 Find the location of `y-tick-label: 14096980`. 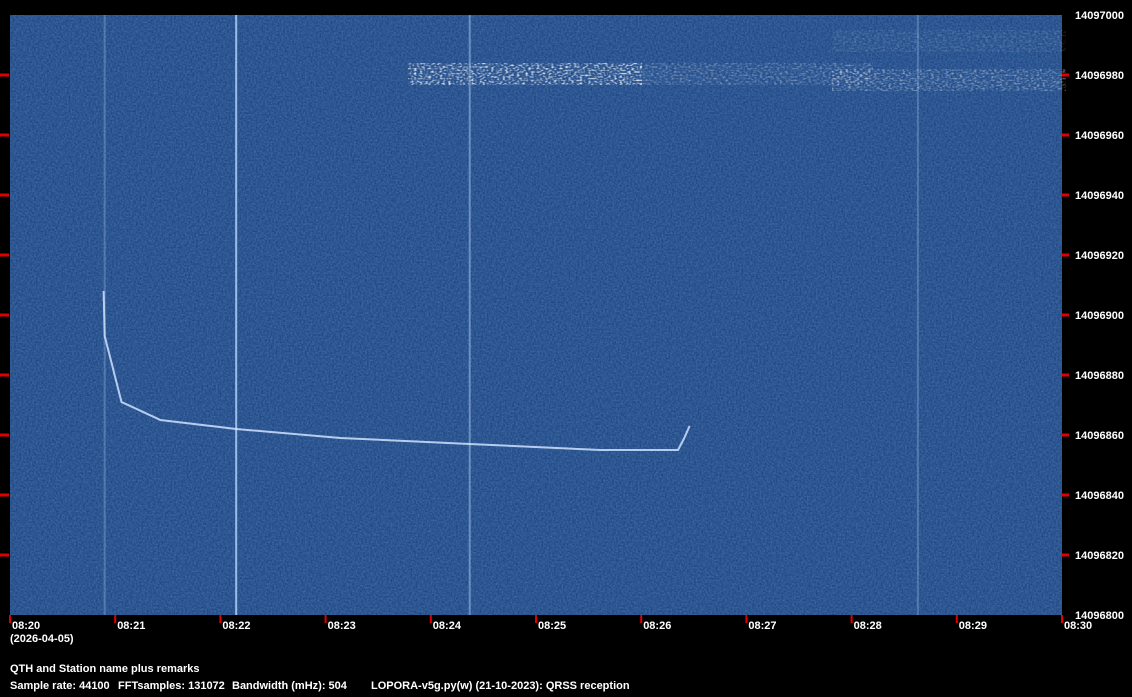

y-tick-label: 14096980 is located at coordinates (1099, 76).